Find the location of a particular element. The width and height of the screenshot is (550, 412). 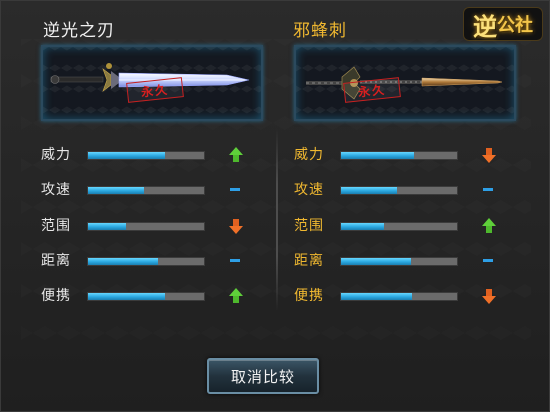

left-weapon-title: 逆光之刃 is located at coordinates (79, 31).